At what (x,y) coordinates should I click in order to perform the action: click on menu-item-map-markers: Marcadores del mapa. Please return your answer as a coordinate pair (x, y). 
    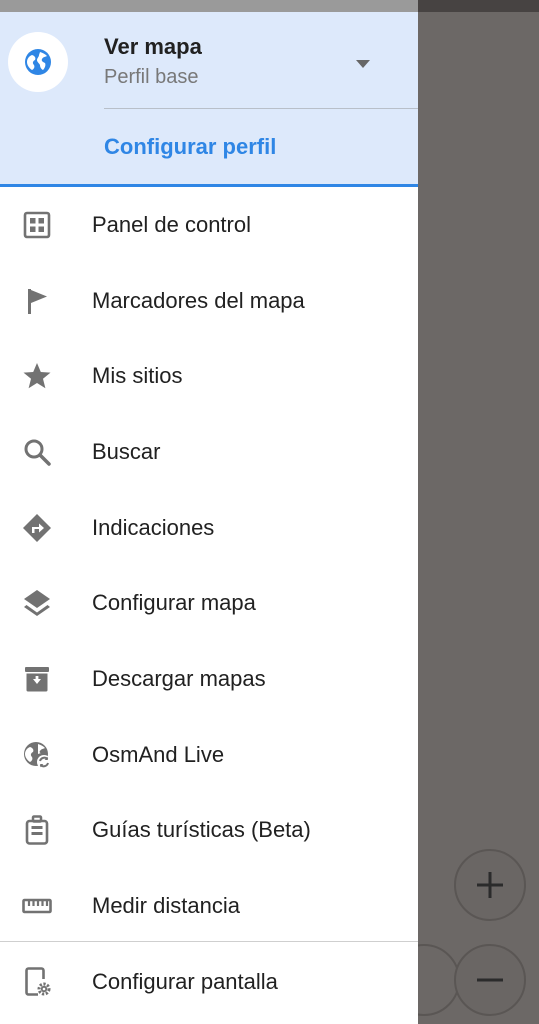
    Looking at the image, I should click on (209, 301).